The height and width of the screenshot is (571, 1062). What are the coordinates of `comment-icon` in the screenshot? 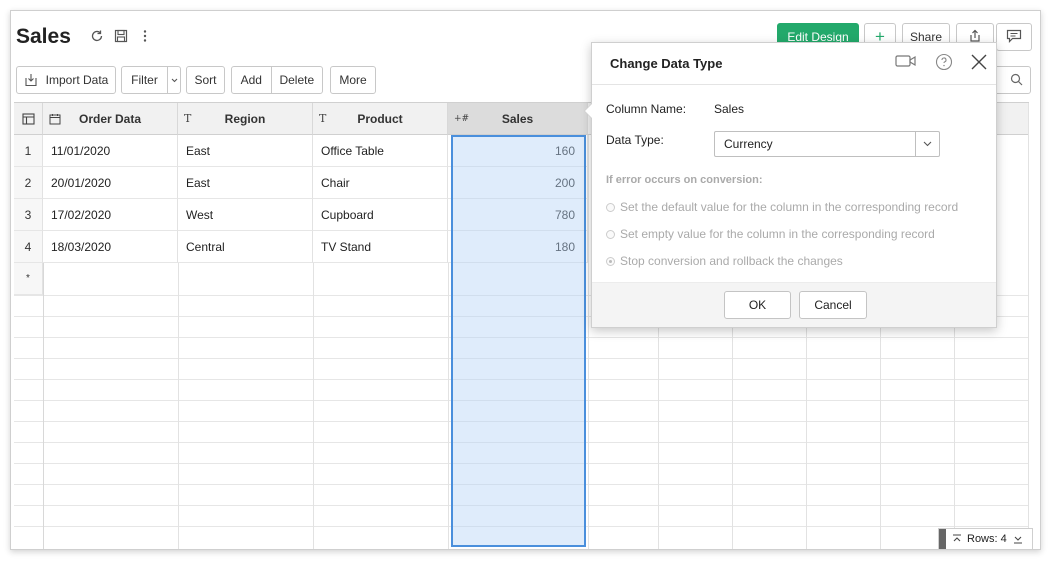 It's located at (1014, 37).